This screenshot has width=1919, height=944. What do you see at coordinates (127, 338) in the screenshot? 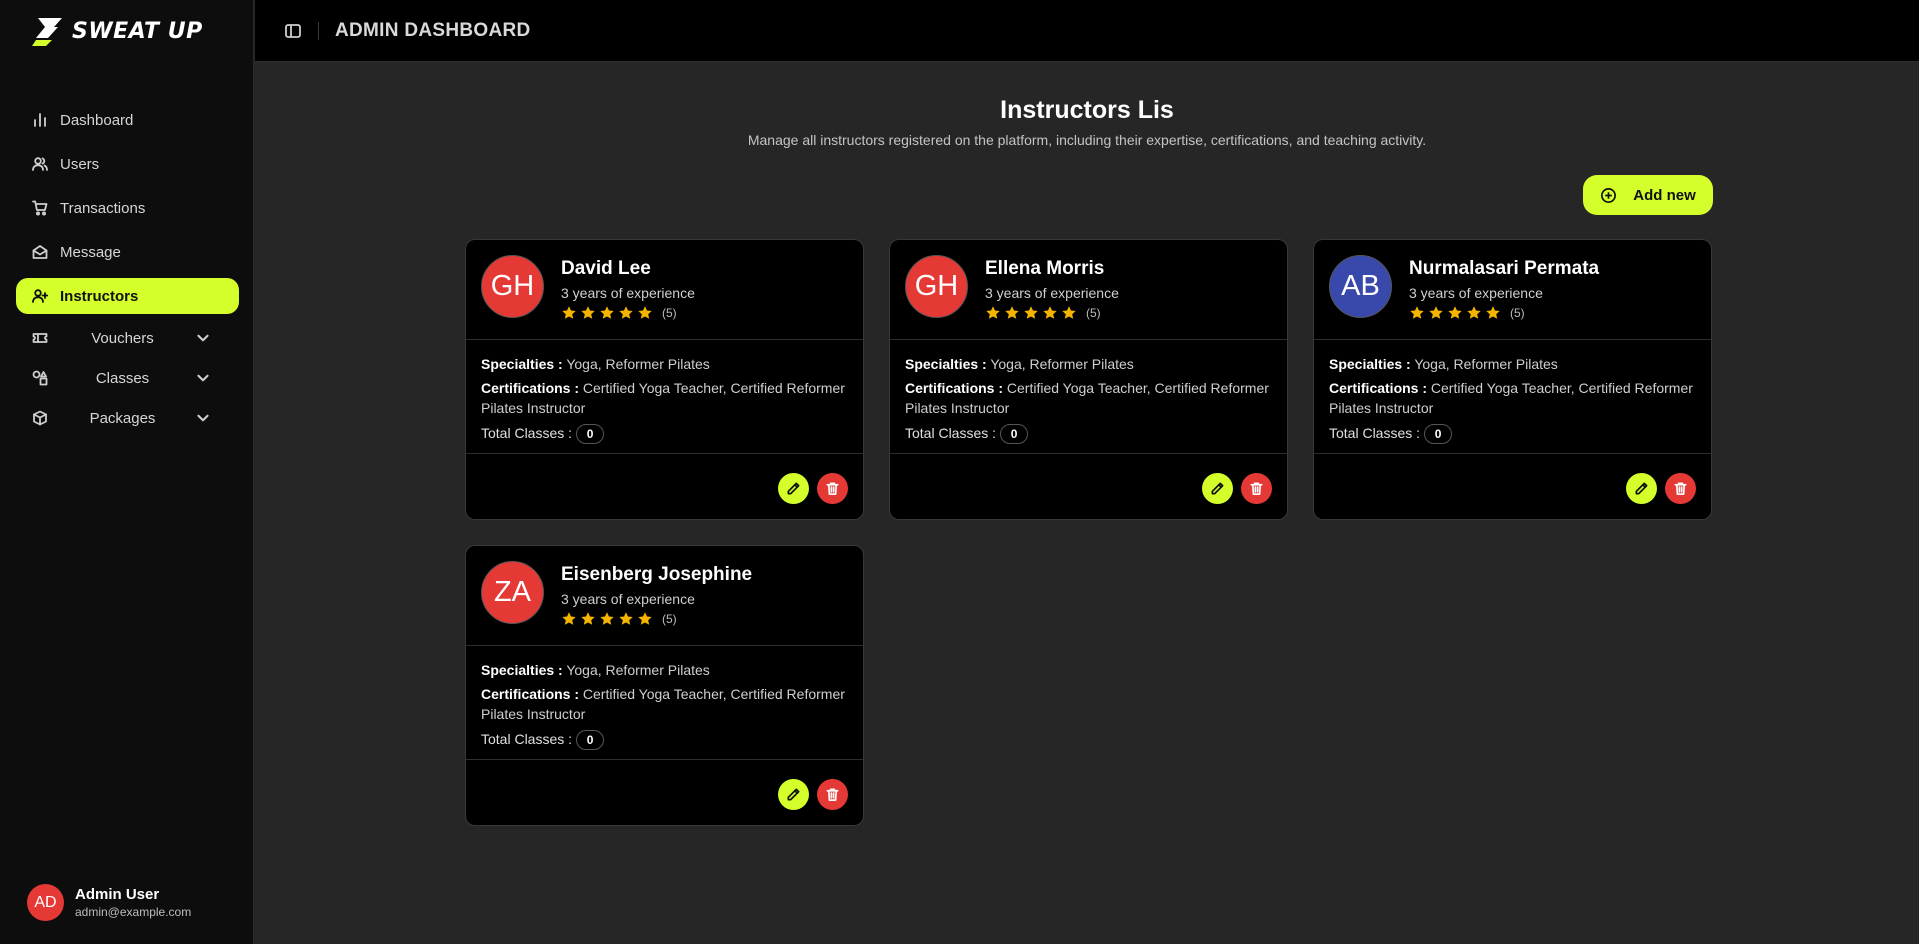
I see `sidebar-group-vouchers: Vouchers` at bounding box center [127, 338].